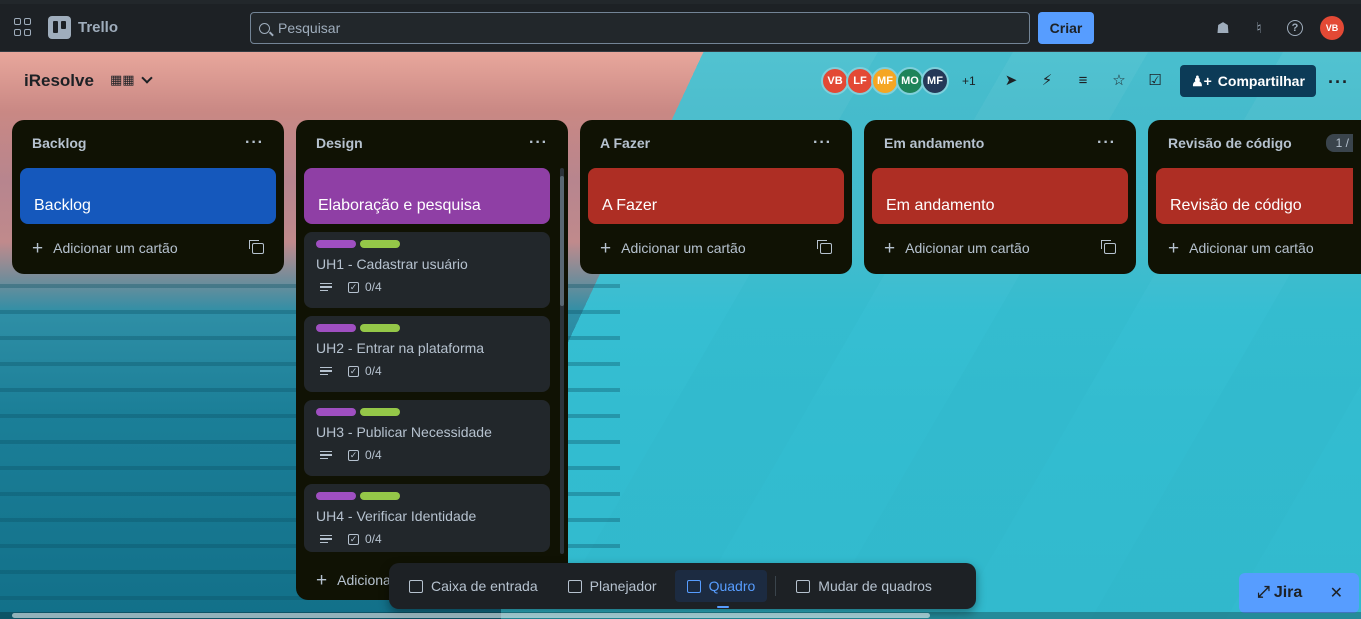 The height and width of the screenshot is (619, 1361). I want to click on card-title: UH1 - Cadastrar usuário, so click(392, 264).